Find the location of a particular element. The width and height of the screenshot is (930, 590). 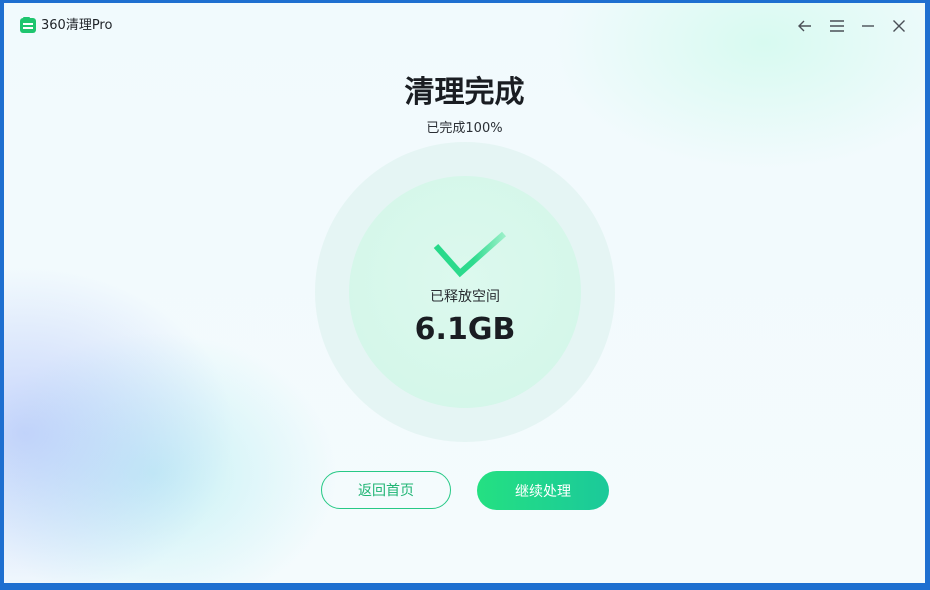

freed-space-label: 已释放空间 is located at coordinates (465, 297).